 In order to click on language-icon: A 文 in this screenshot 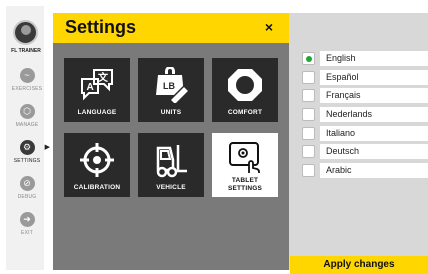, I will do `click(97, 85)`.